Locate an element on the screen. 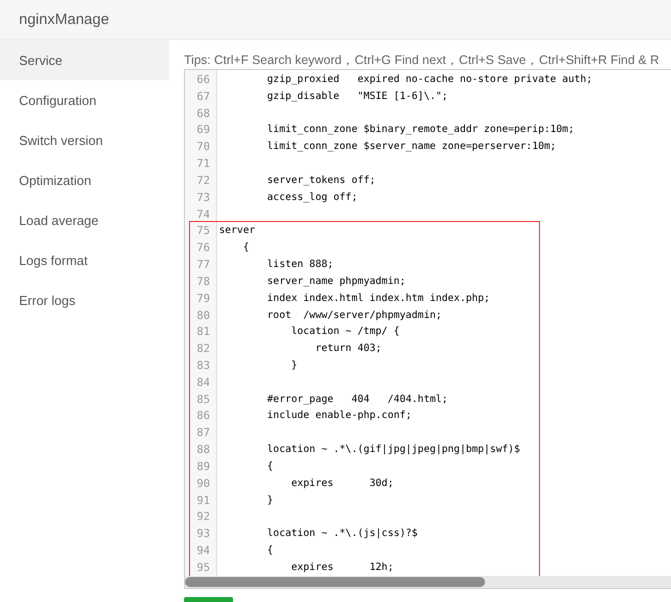 The height and width of the screenshot is (602, 671). line-number: 93 is located at coordinates (203, 533).